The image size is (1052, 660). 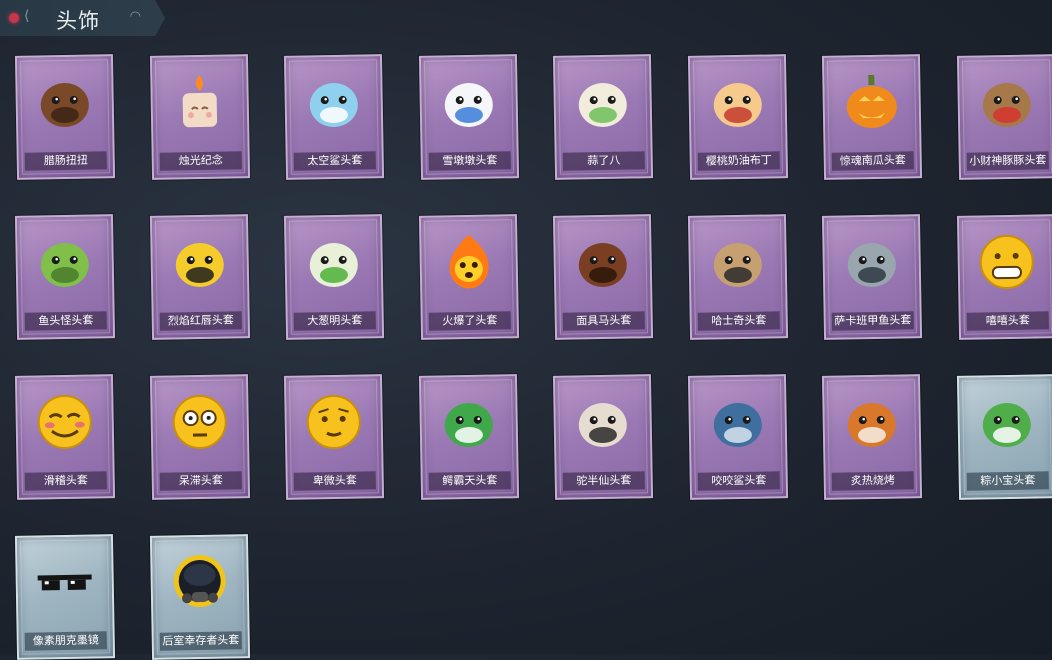 I want to click on item-card: 萨卡班甲鱼头套, so click(x=872, y=277).